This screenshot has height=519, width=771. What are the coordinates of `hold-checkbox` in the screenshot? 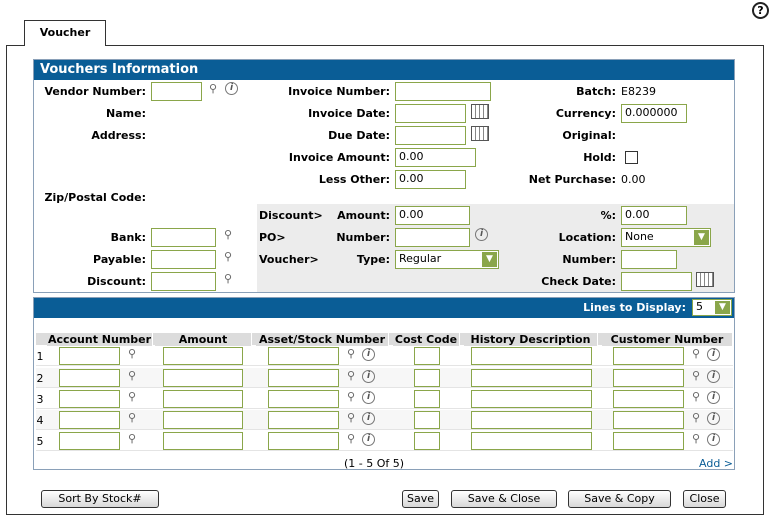 It's located at (631, 157).